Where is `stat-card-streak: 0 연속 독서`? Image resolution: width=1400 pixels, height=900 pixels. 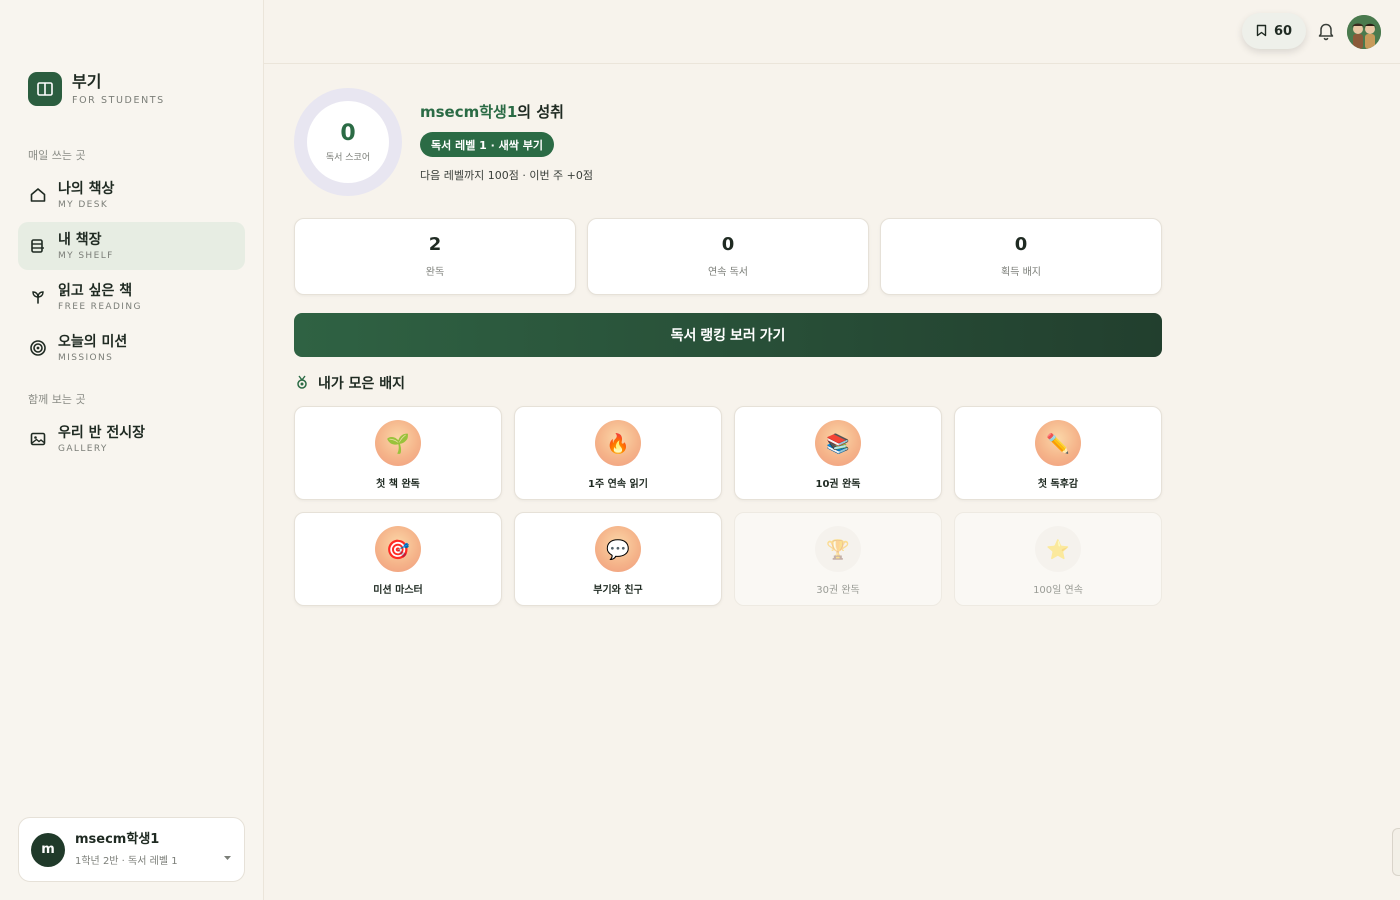 stat-card-streak: 0 연속 독서 is located at coordinates (728, 256).